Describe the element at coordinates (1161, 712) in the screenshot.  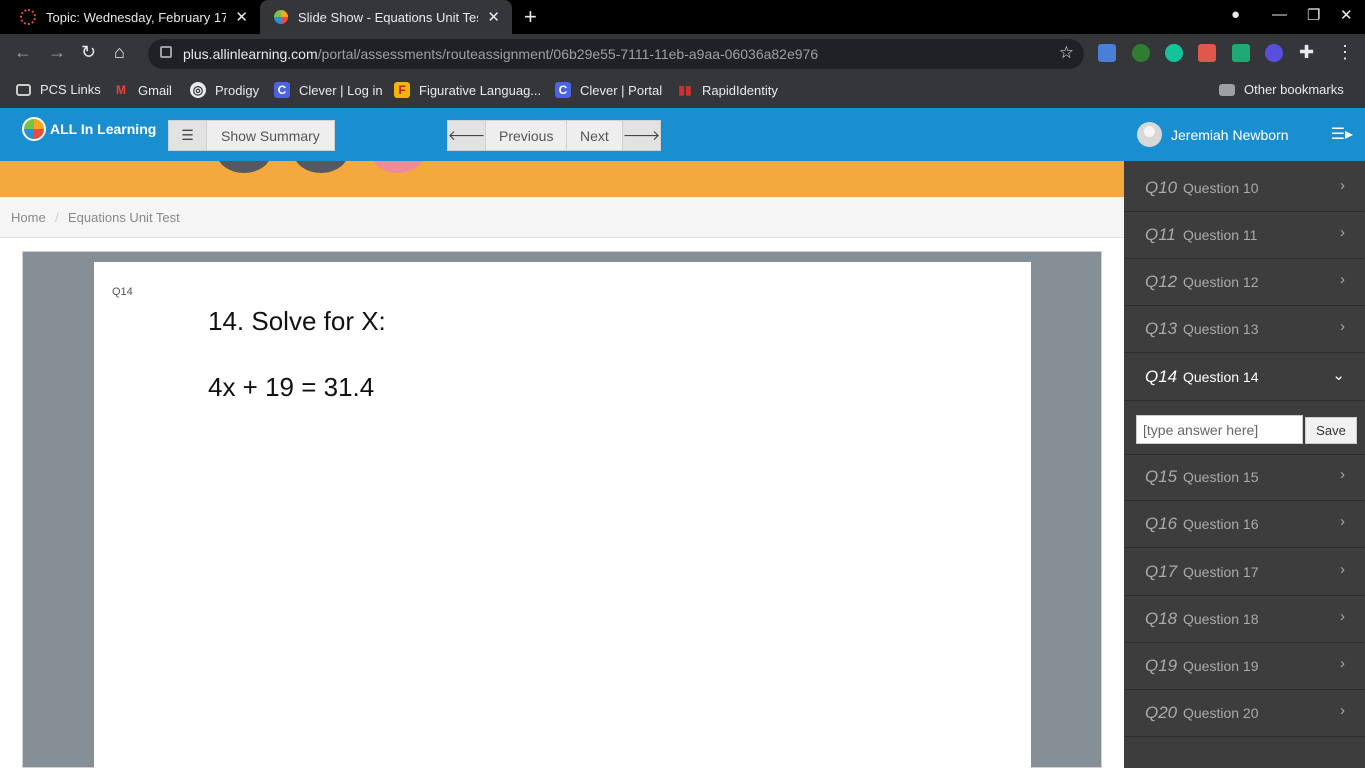
I see `question-number: Q20` at that location.